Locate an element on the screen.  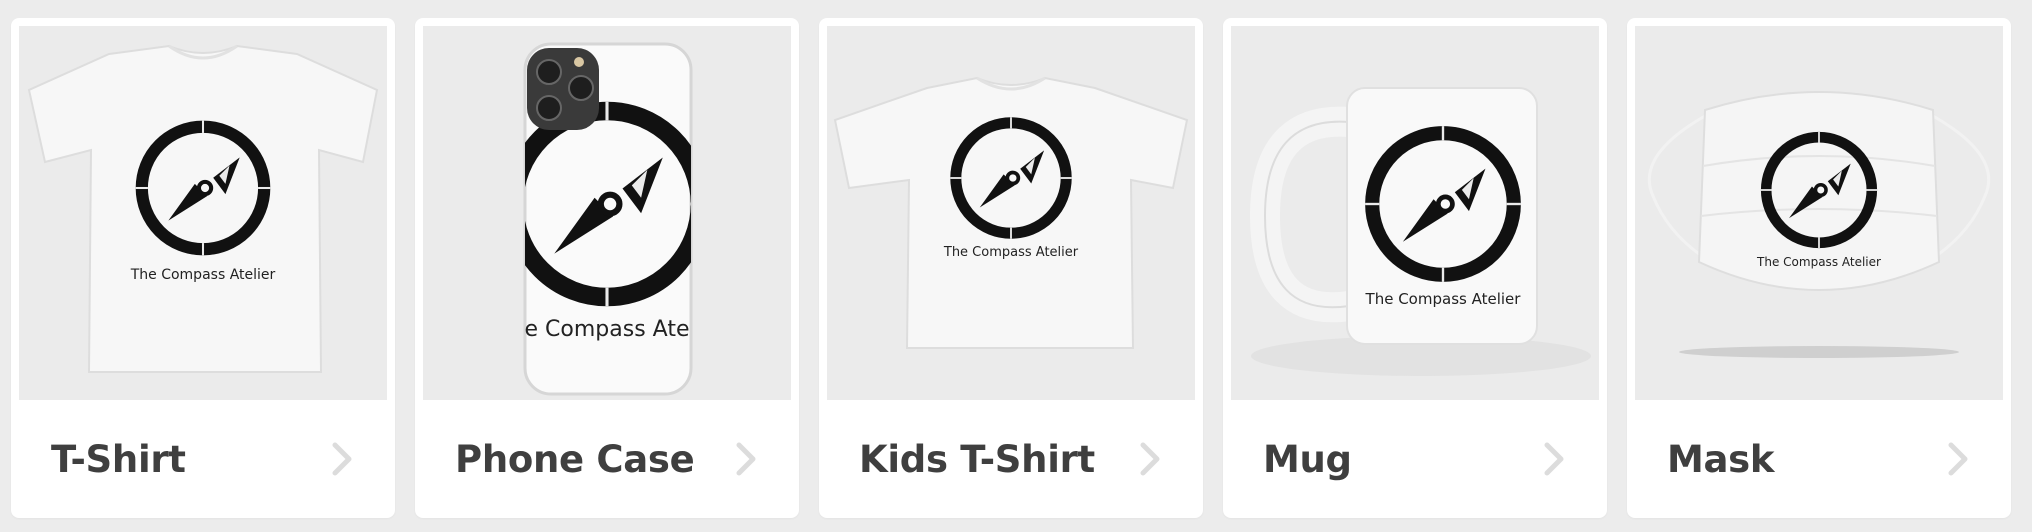
label-bar: Phone Case is located at coordinates (607, 459).